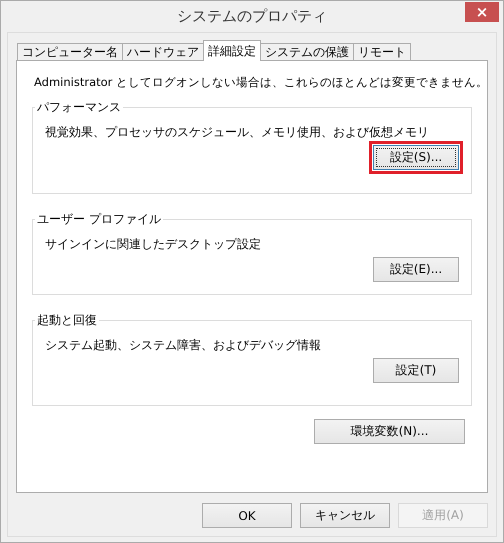 This screenshot has width=504, height=543. Describe the element at coordinates (183, 345) in the screenshot. I see `group-description: システム起動、システム障害、およびデバッグ情報` at that location.